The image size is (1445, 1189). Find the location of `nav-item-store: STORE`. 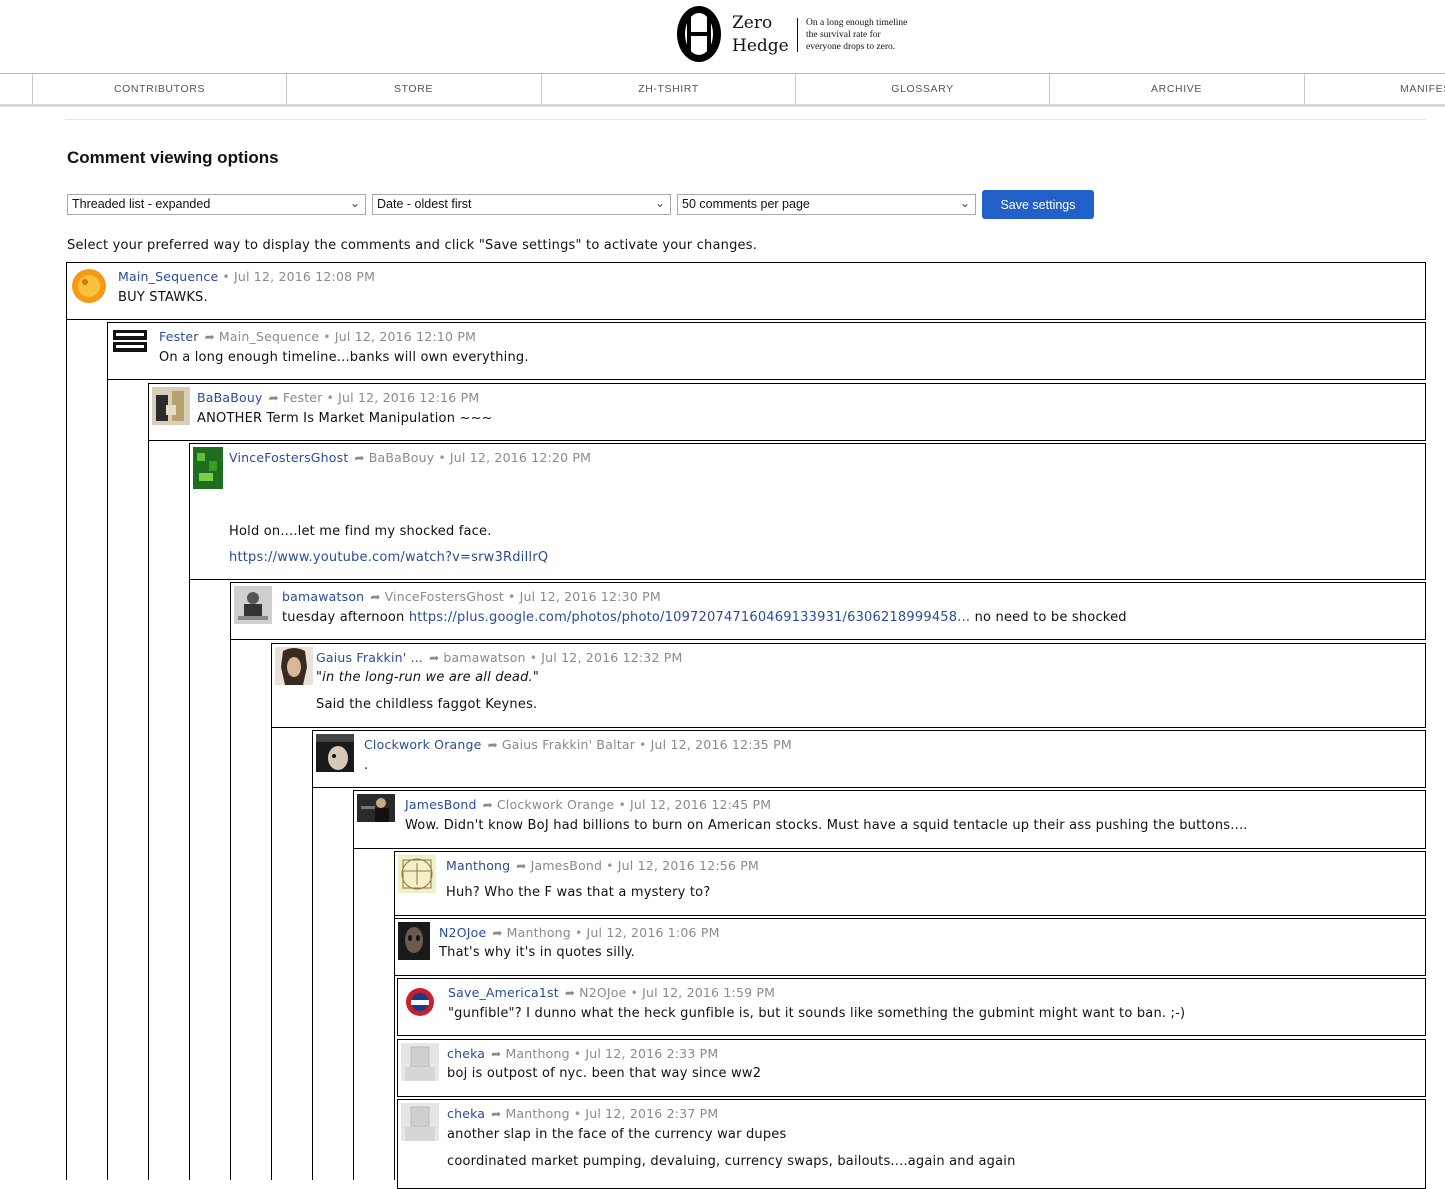

nav-item-store: STORE is located at coordinates (413, 89).